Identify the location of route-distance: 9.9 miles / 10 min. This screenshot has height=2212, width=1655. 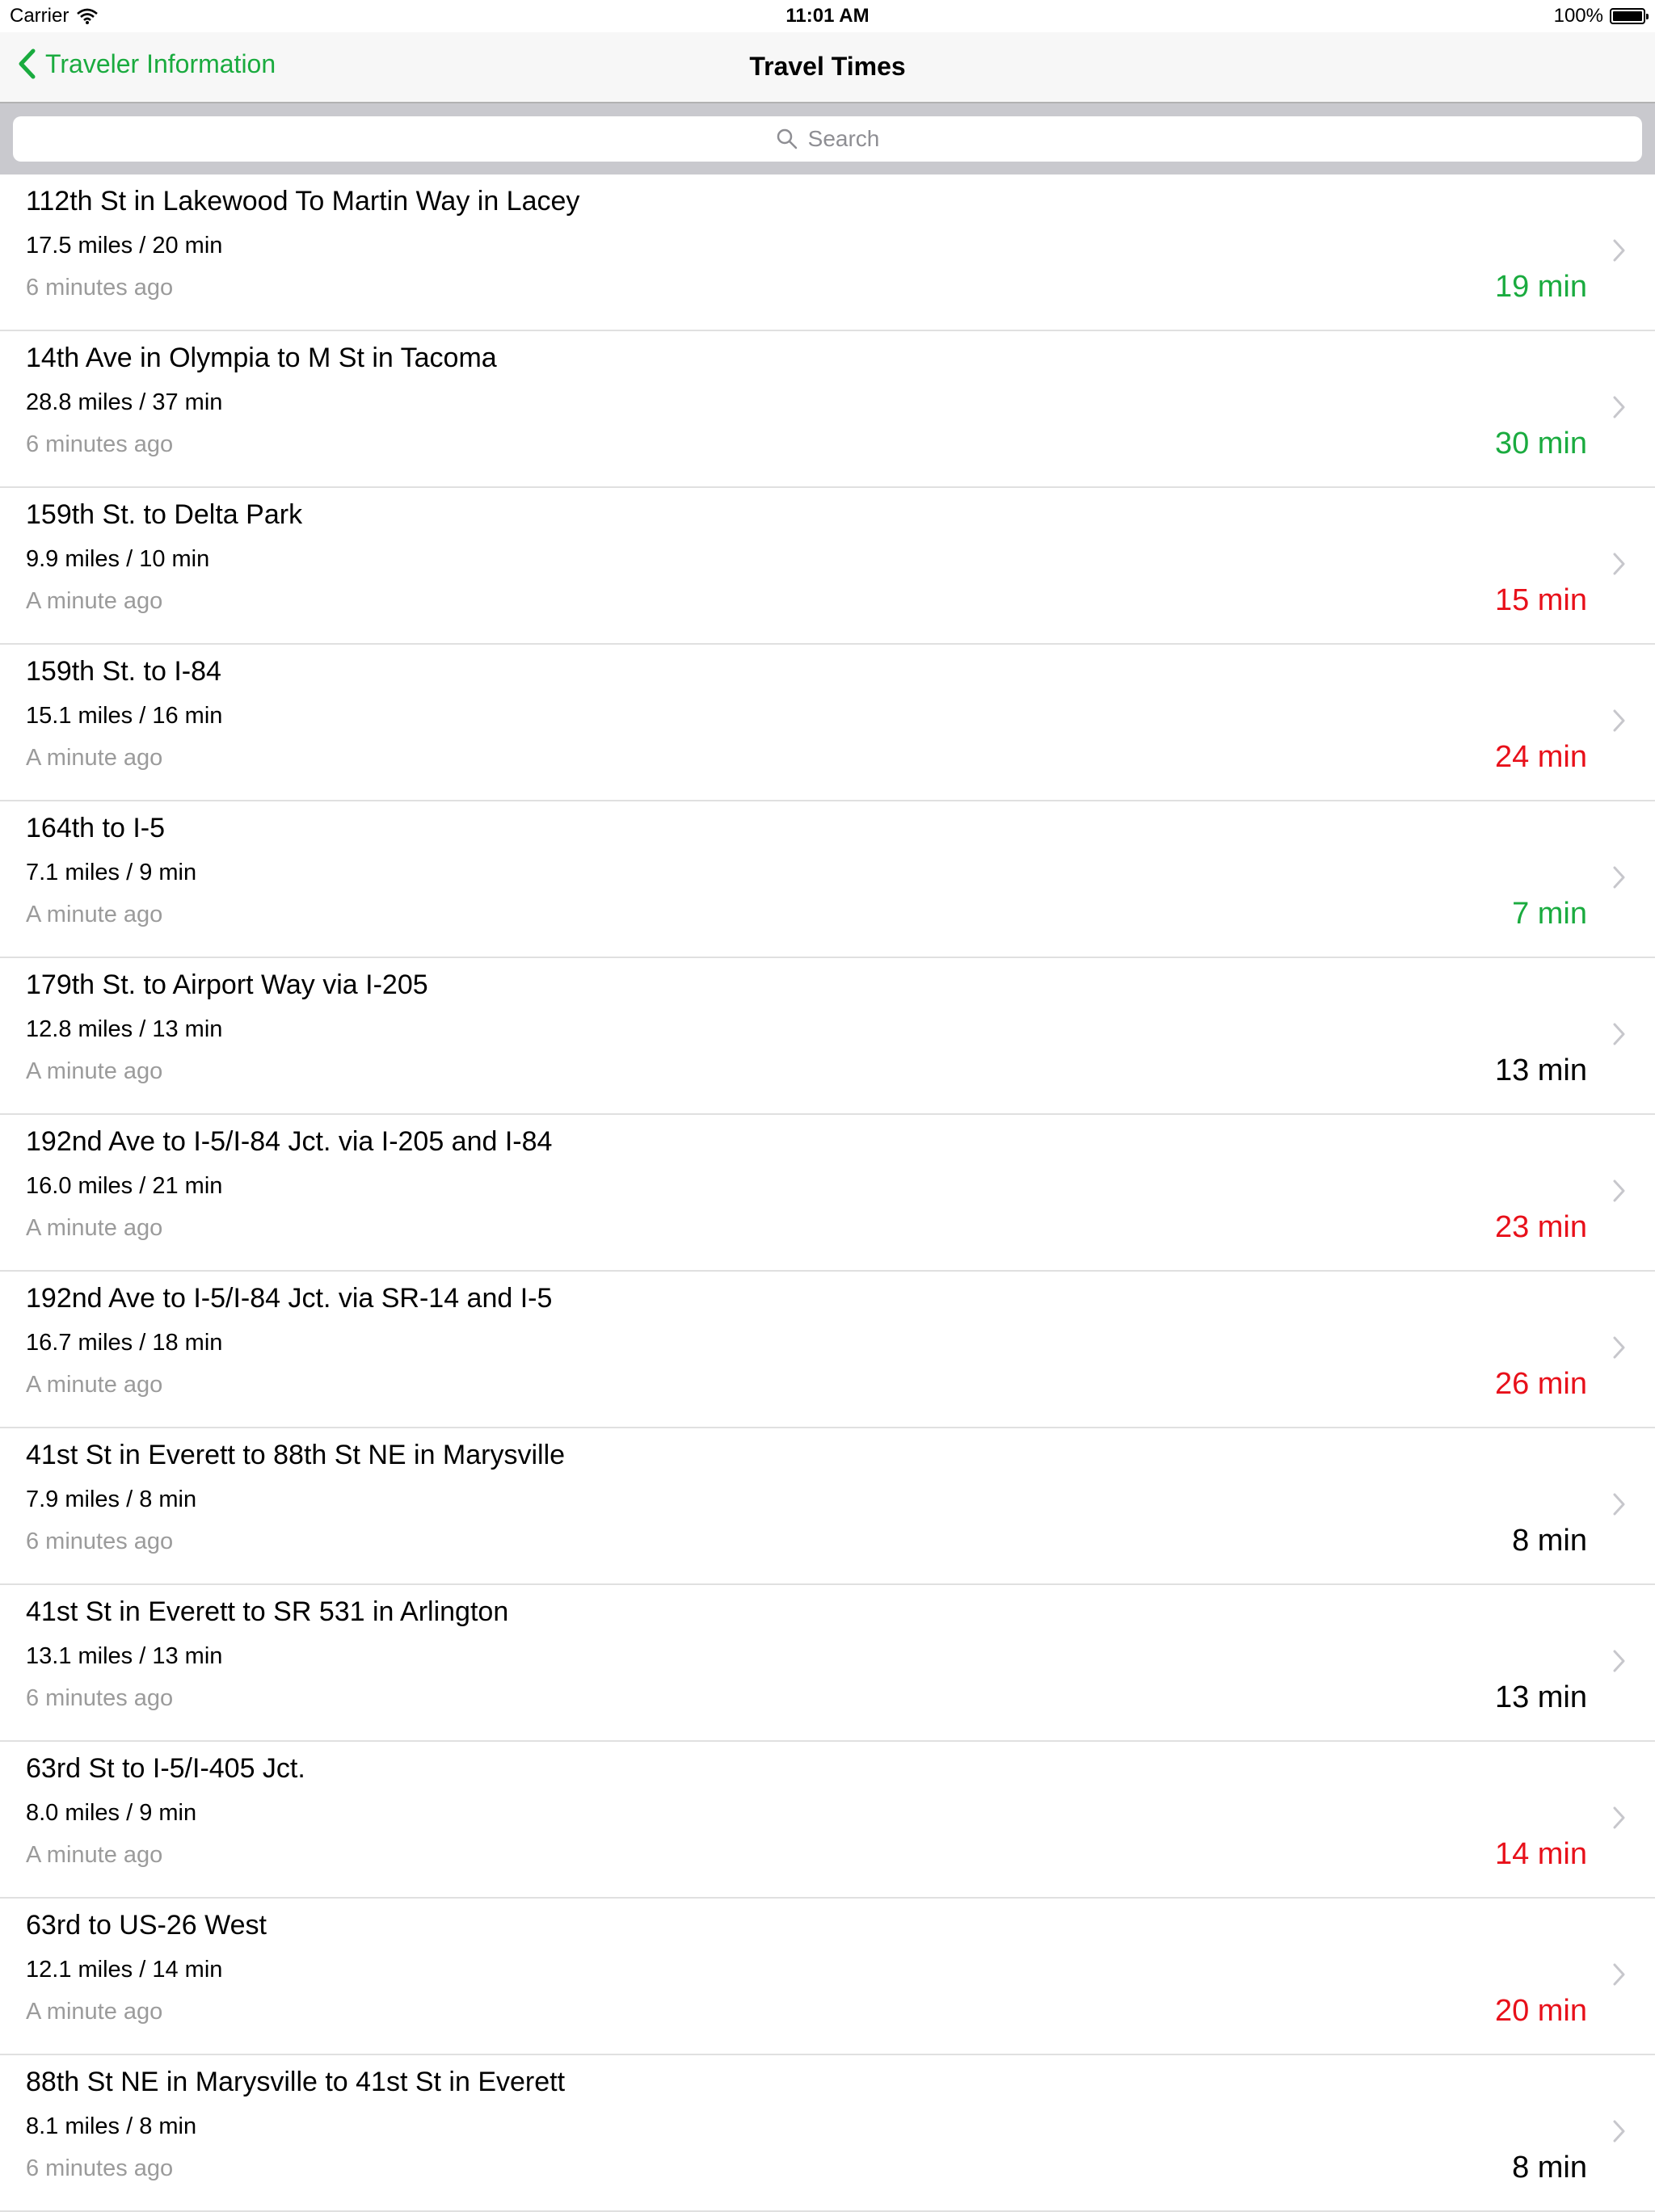
(118, 559).